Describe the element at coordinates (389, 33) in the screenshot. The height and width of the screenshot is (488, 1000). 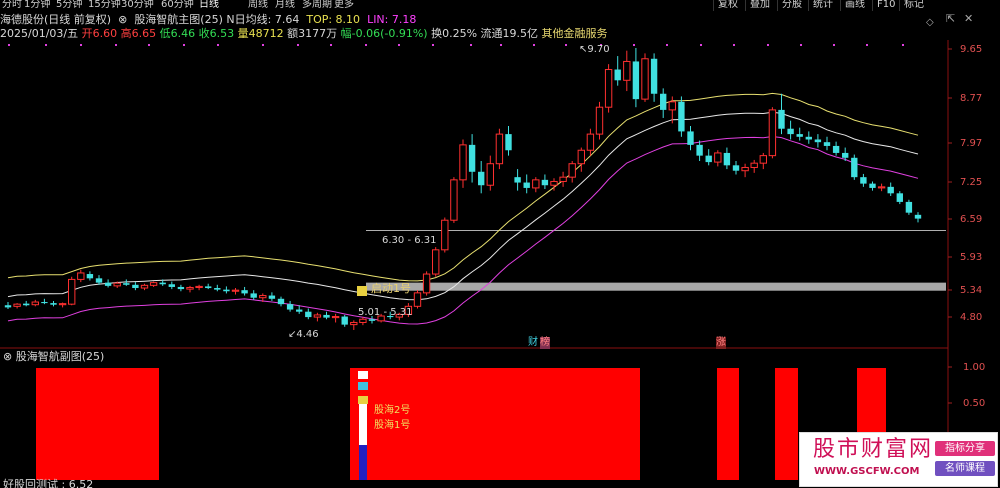
I see `change-value: -0.06(-0.91%)` at that location.